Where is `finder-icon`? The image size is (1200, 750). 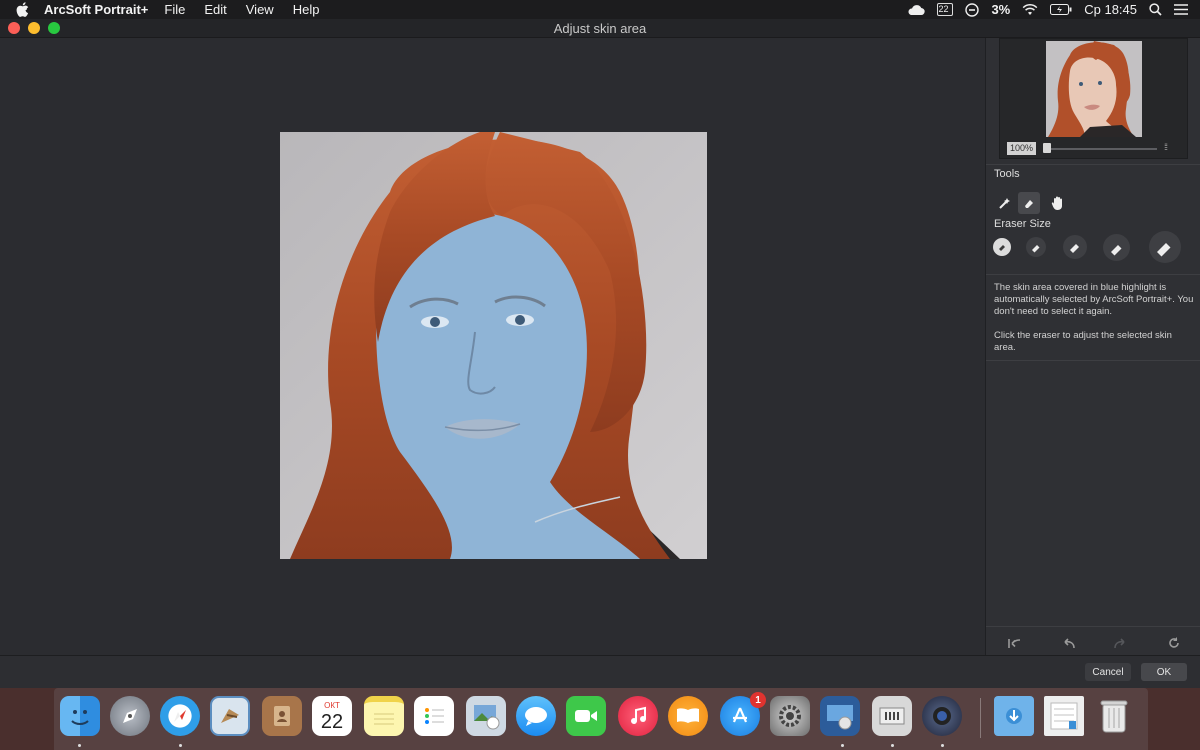 finder-icon is located at coordinates (80, 716).